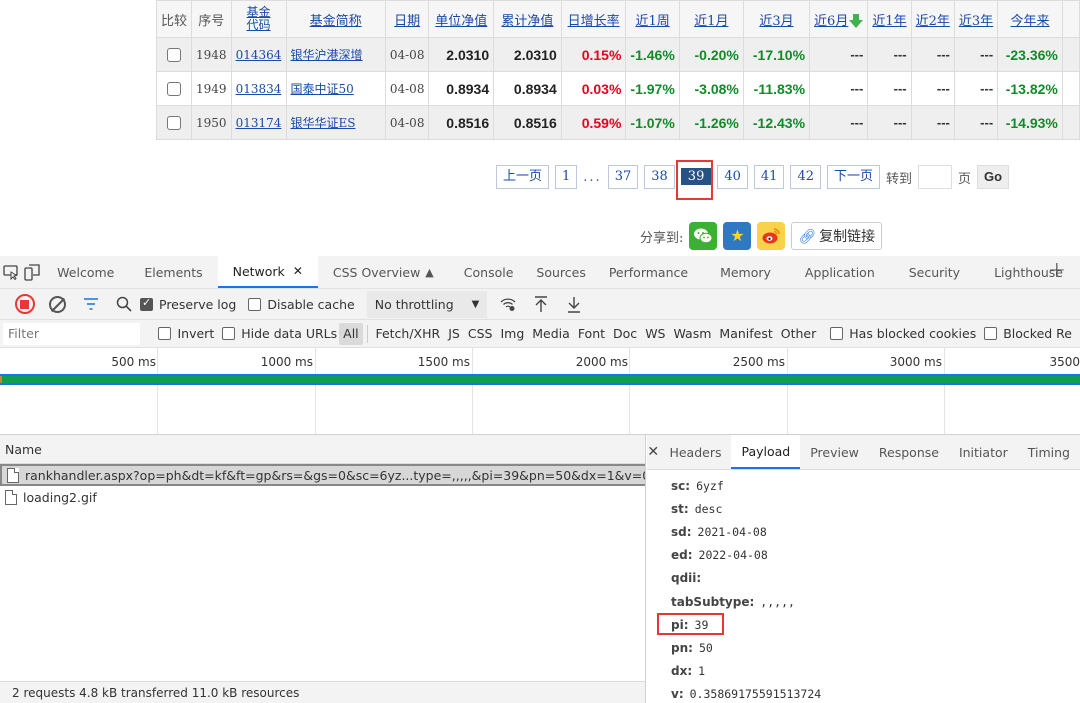 This screenshot has width=1080, height=703. I want to click on fund-code-link-text: 013834, so click(259, 89).